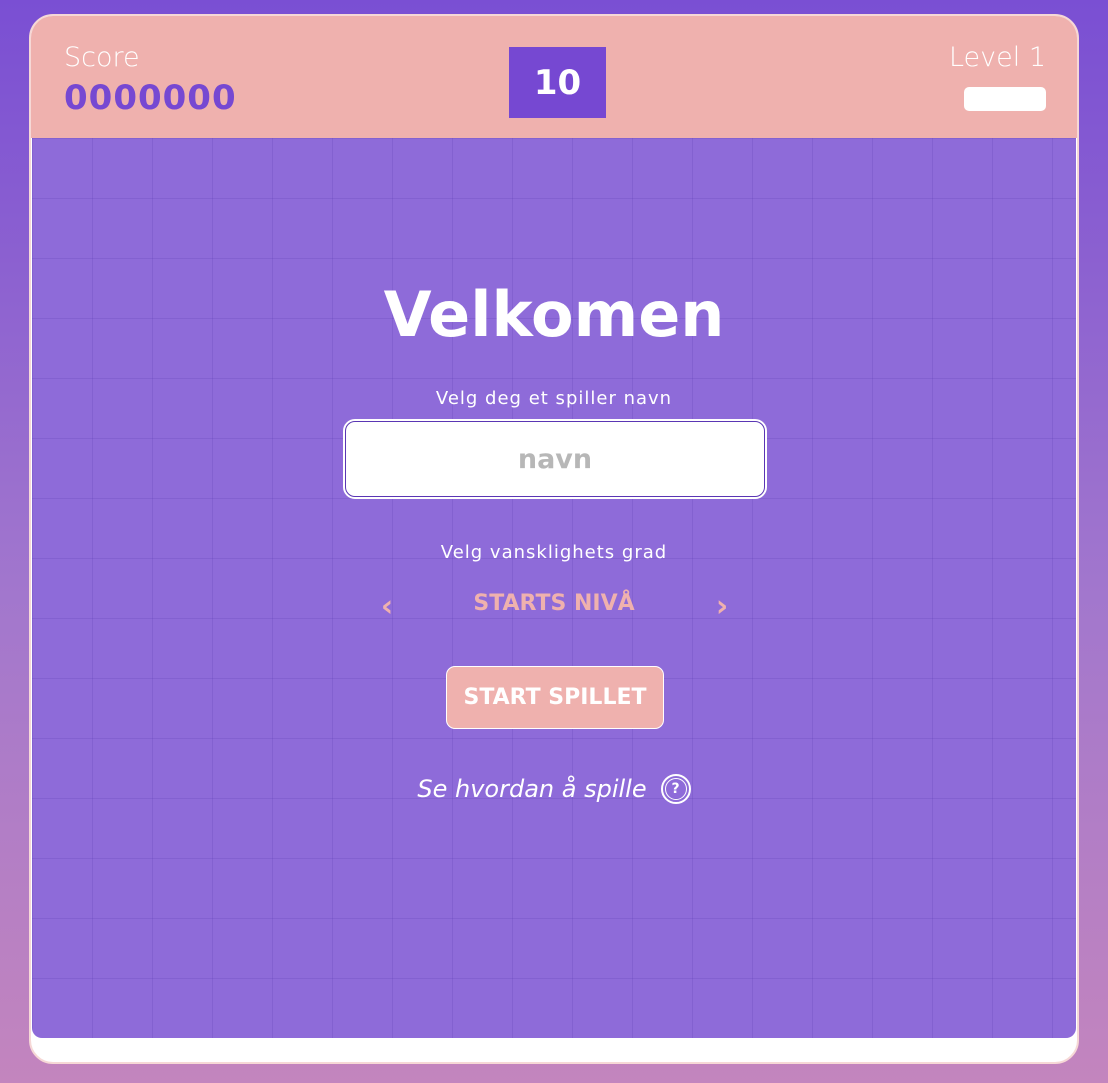  I want to click on help-icon-glyph: ?, so click(675, 789).